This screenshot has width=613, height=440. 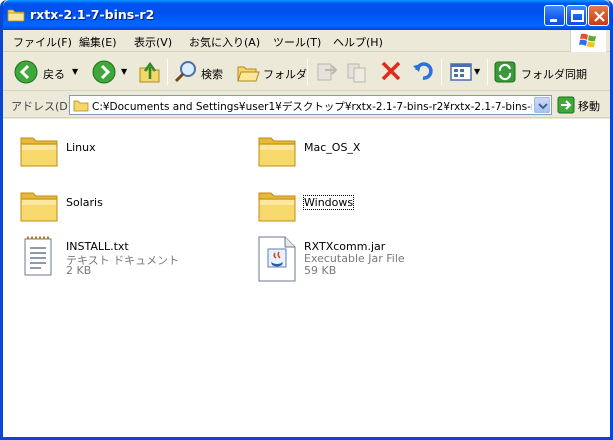 I want to click on copy-to-button, so click(x=357, y=72).